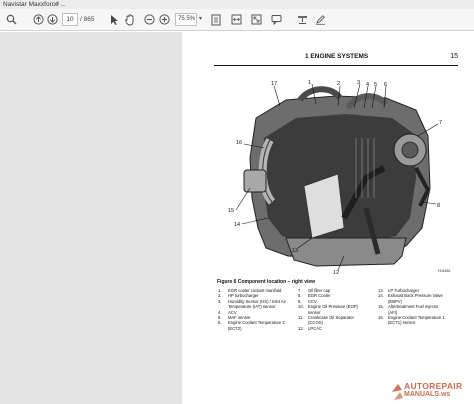 Image resolution: width=474 pixels, height=404 pixels. Describe the element at coordinates (444, 271) in the screenshot. I see `figure-code: H04486` at that location.